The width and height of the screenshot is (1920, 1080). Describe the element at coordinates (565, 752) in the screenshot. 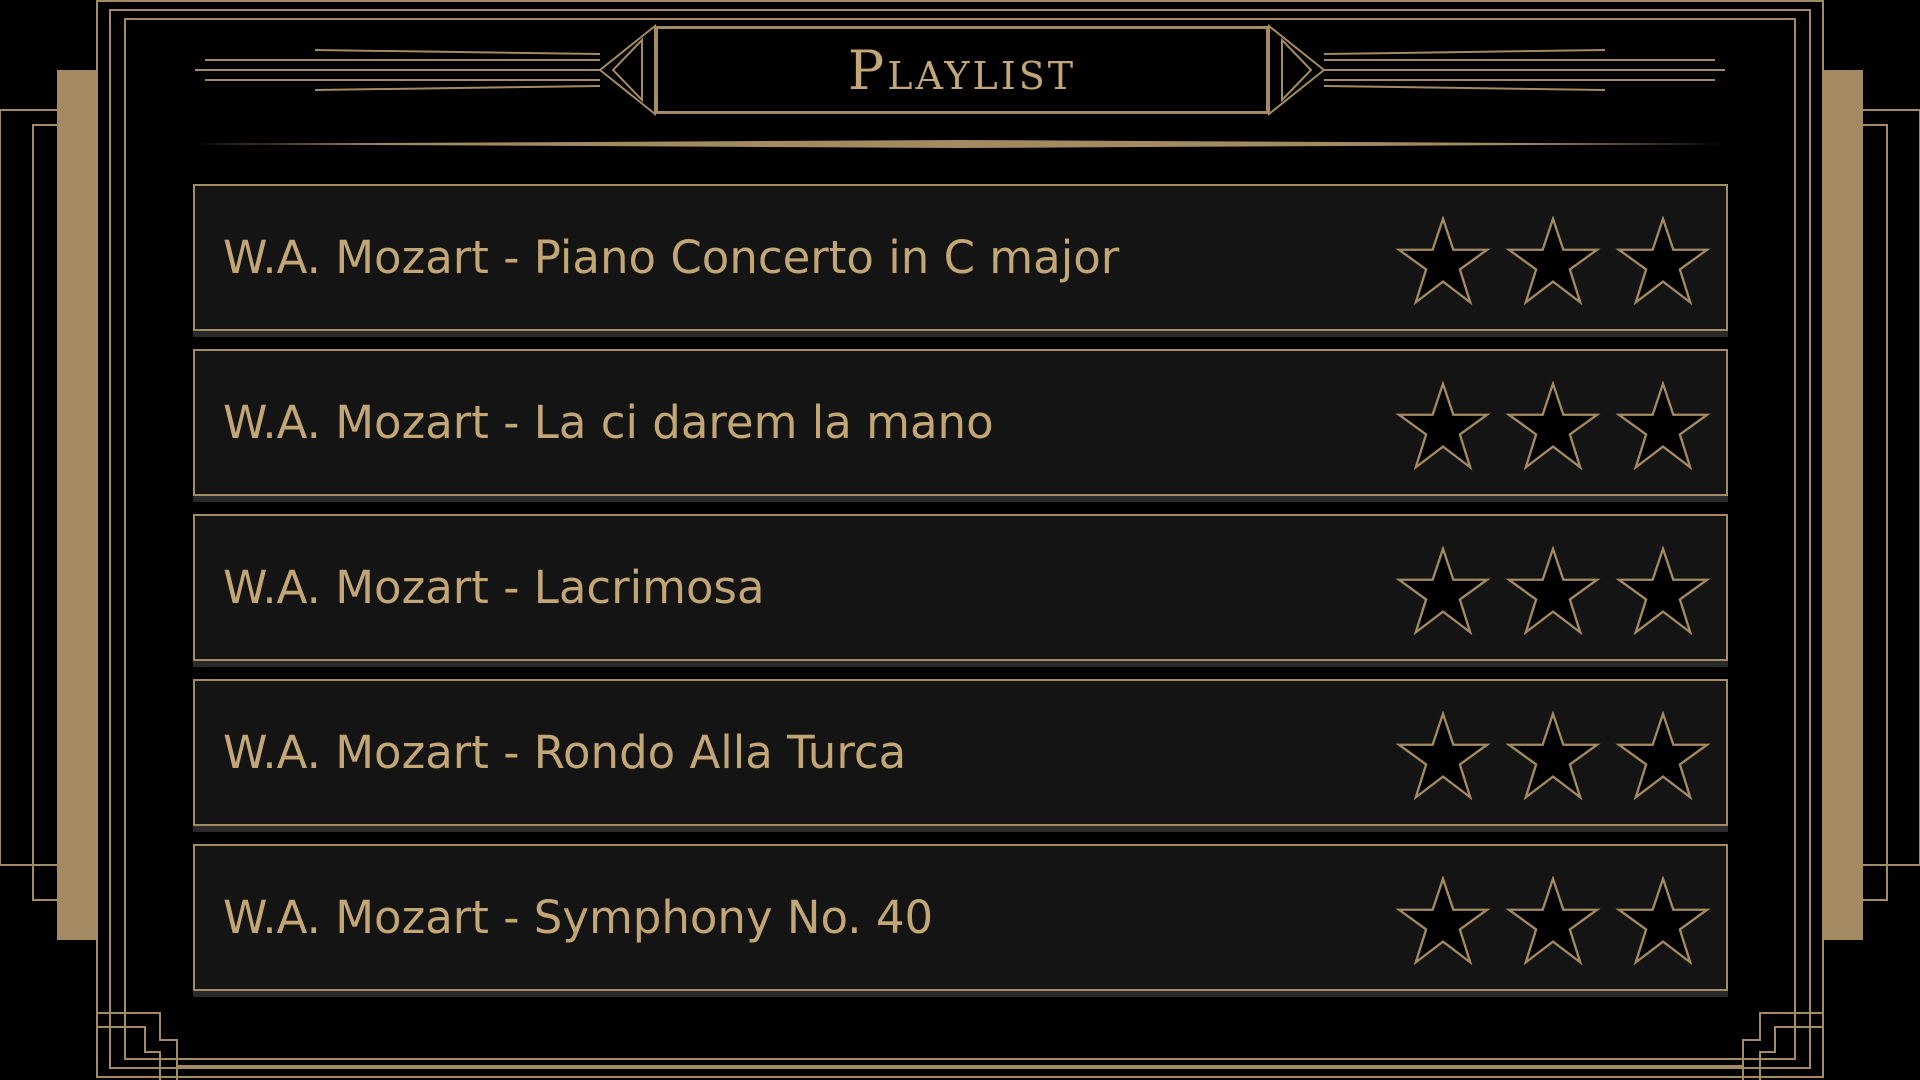

I see `track-title: W.A. Mozart - Rondo Alla Turca` at that location.